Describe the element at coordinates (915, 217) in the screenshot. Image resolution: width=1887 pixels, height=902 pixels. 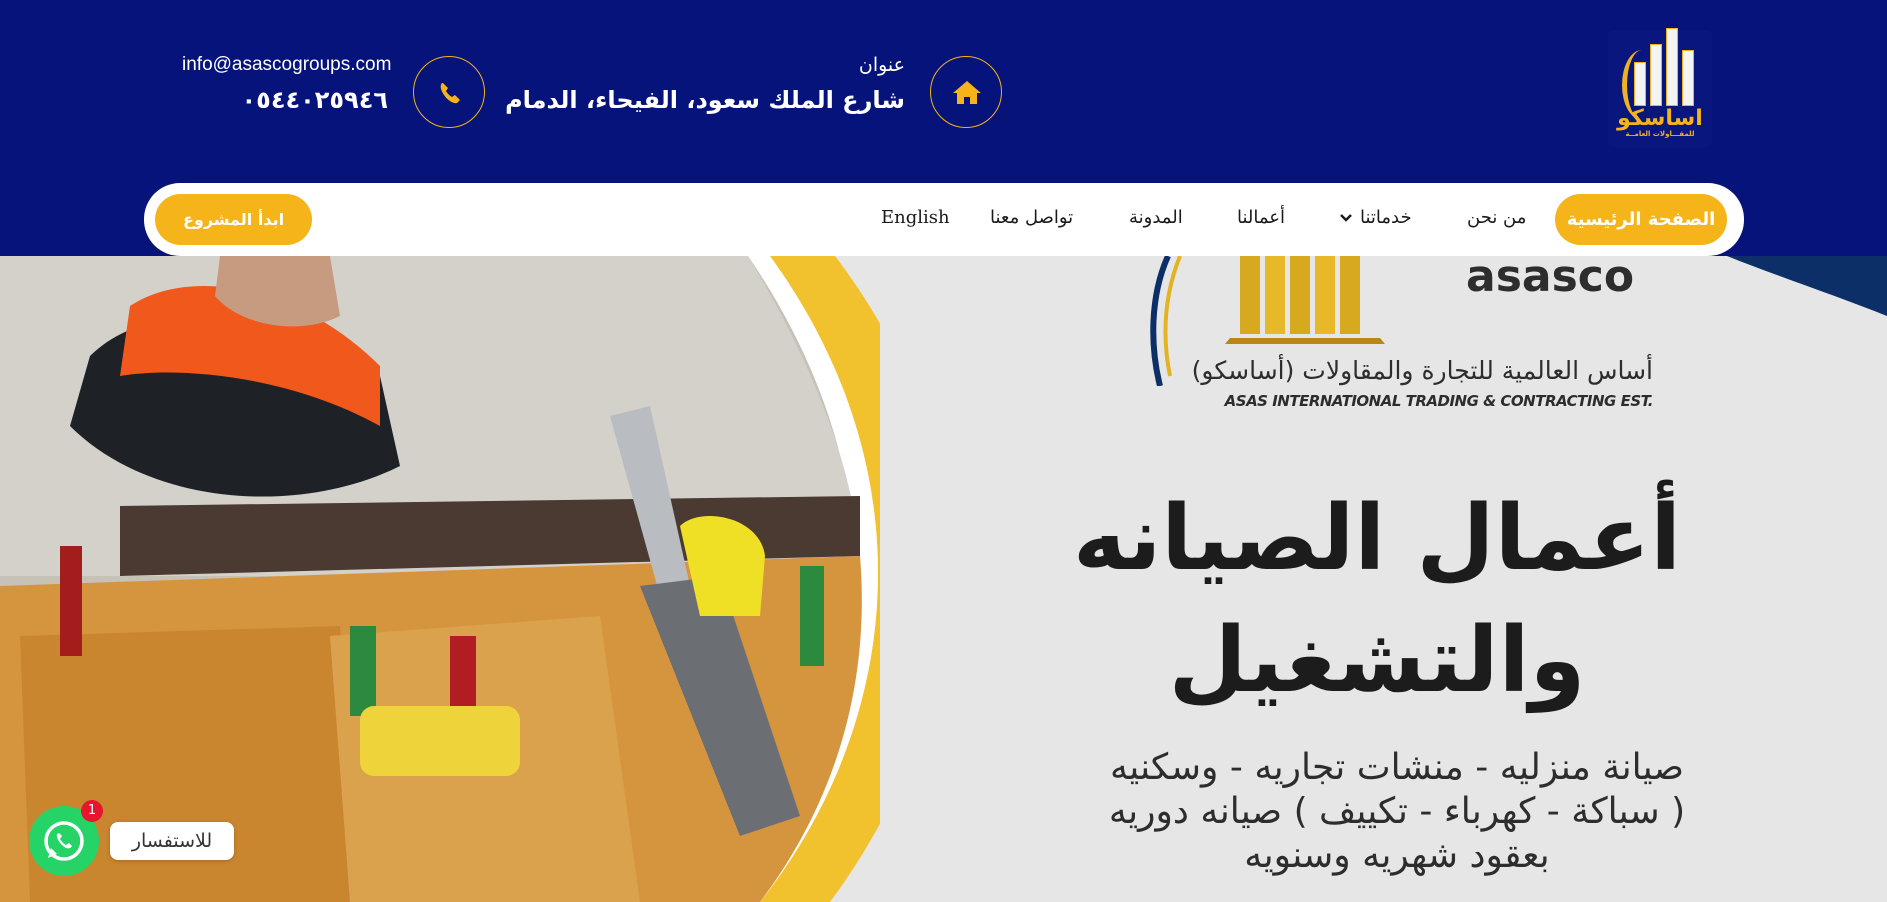
I see `nav-item-english: English` at that location.